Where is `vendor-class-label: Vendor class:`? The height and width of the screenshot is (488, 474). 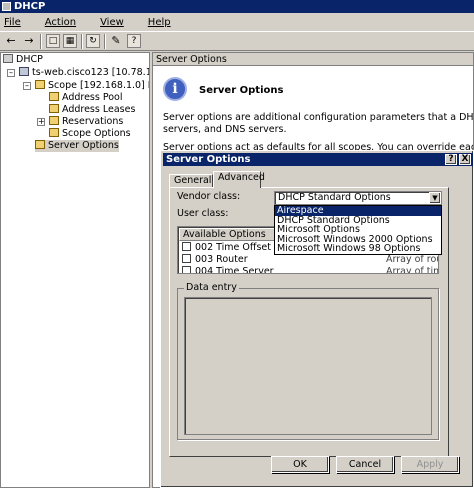 vendor-class-label: Vendor class: is located at coordinates (209, 196).